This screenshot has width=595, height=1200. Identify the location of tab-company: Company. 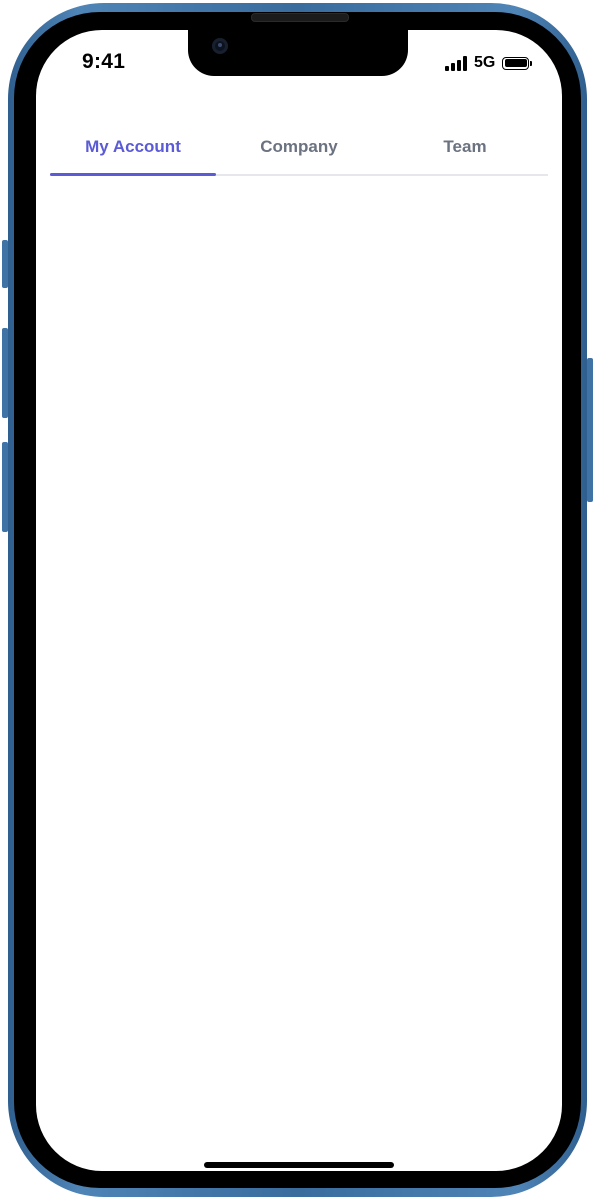
(299, 152).